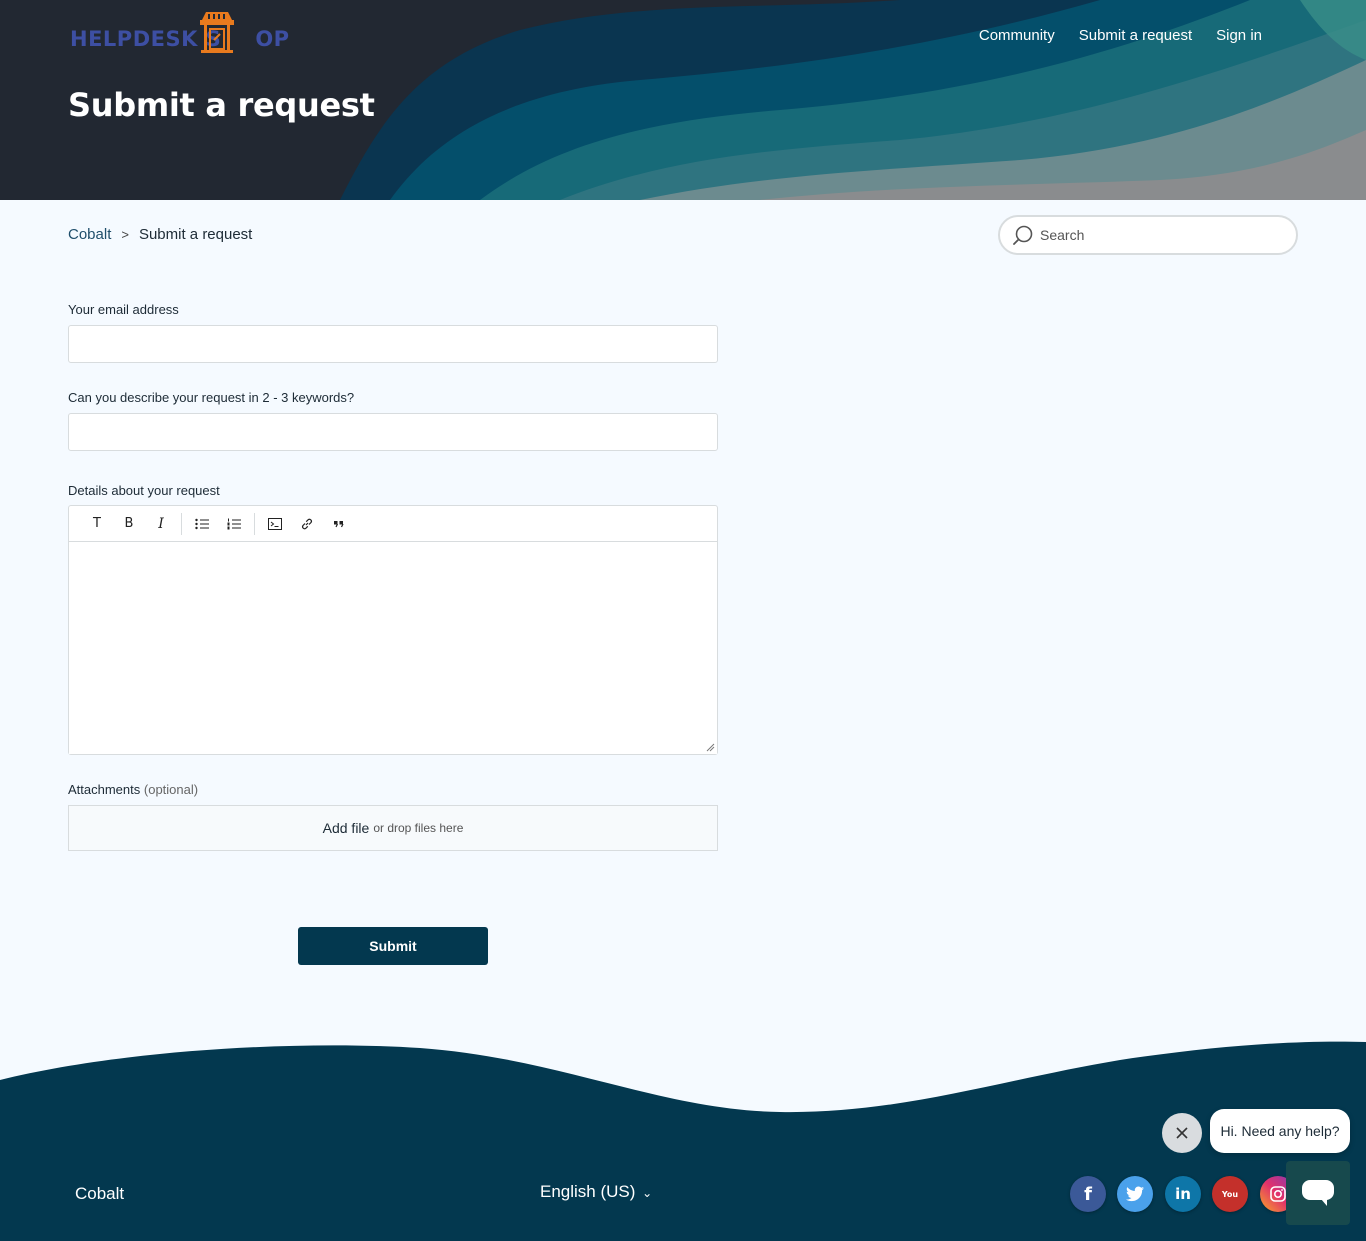  I want to click on quote-icon, so click(339, 523).